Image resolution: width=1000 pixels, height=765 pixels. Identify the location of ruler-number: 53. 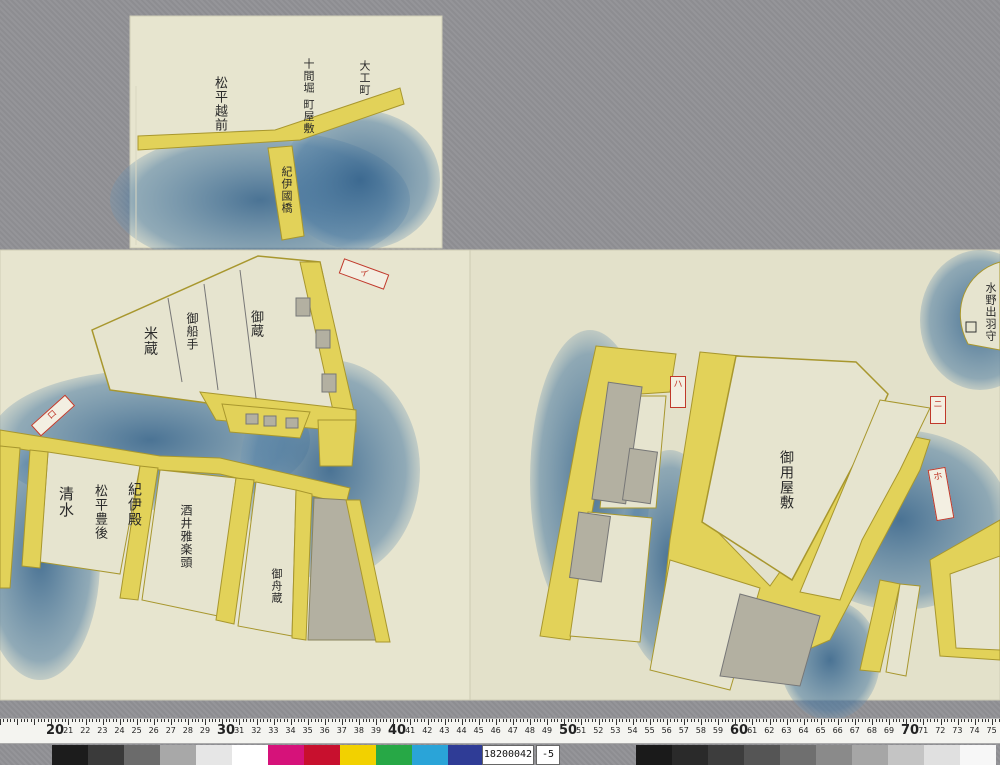
(615, 730).